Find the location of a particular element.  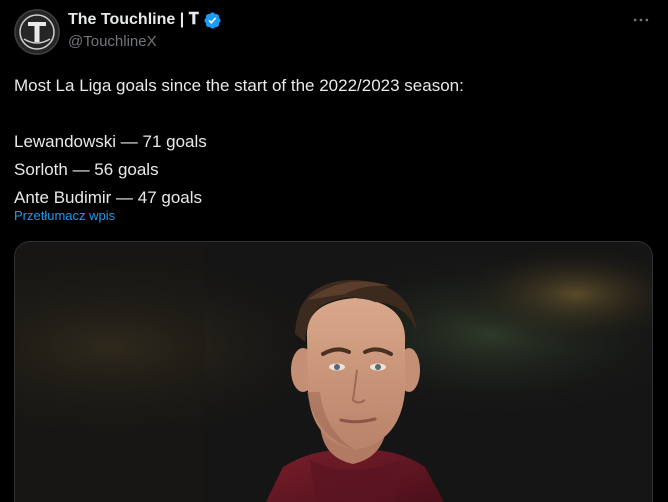

tweet-line is located at coordinates (334, 114).